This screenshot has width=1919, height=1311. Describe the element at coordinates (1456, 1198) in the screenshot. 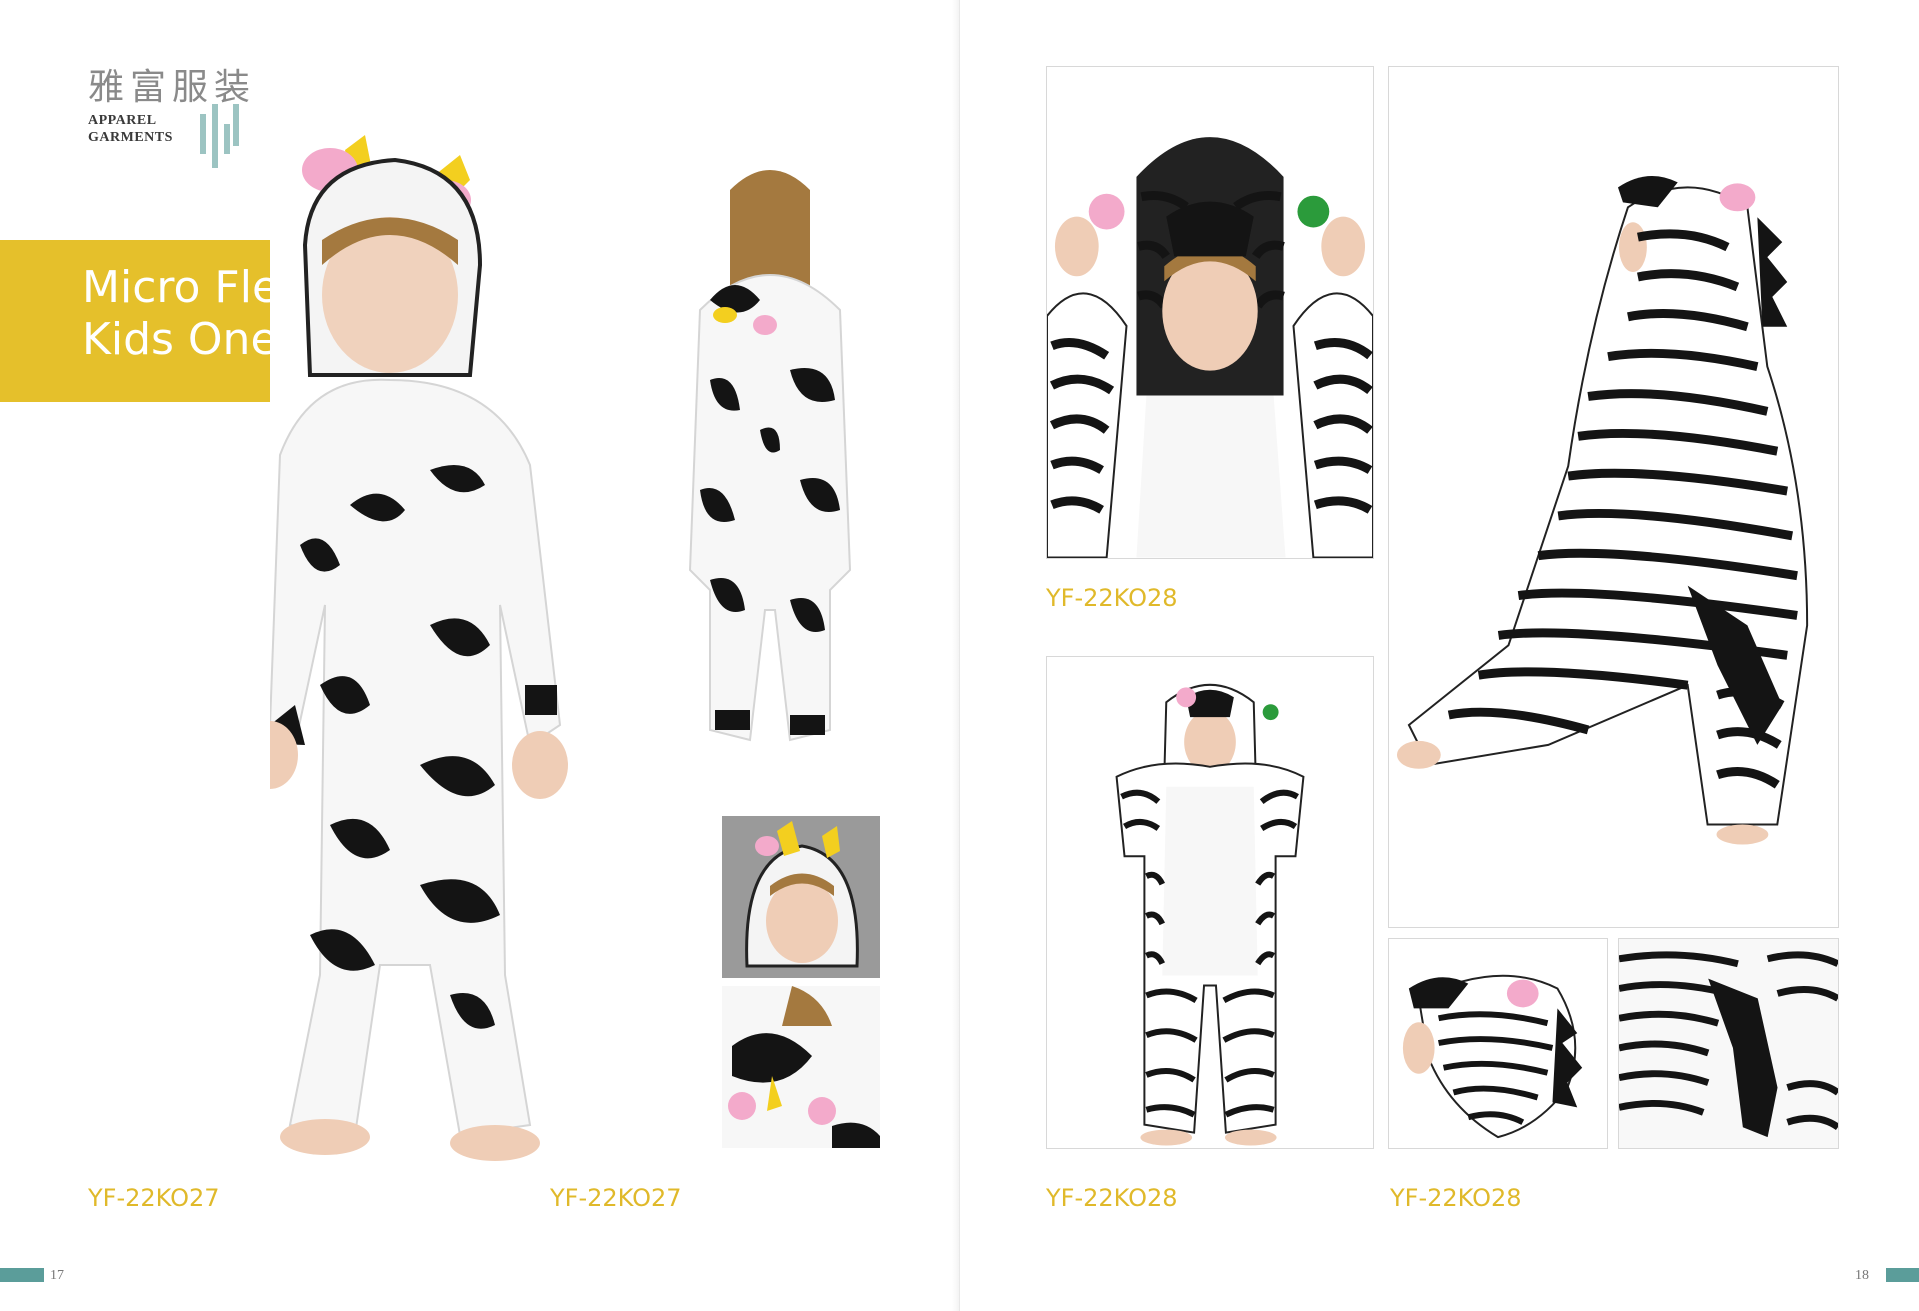

I see `product-code-right-3: YF-22KO28` at that location.